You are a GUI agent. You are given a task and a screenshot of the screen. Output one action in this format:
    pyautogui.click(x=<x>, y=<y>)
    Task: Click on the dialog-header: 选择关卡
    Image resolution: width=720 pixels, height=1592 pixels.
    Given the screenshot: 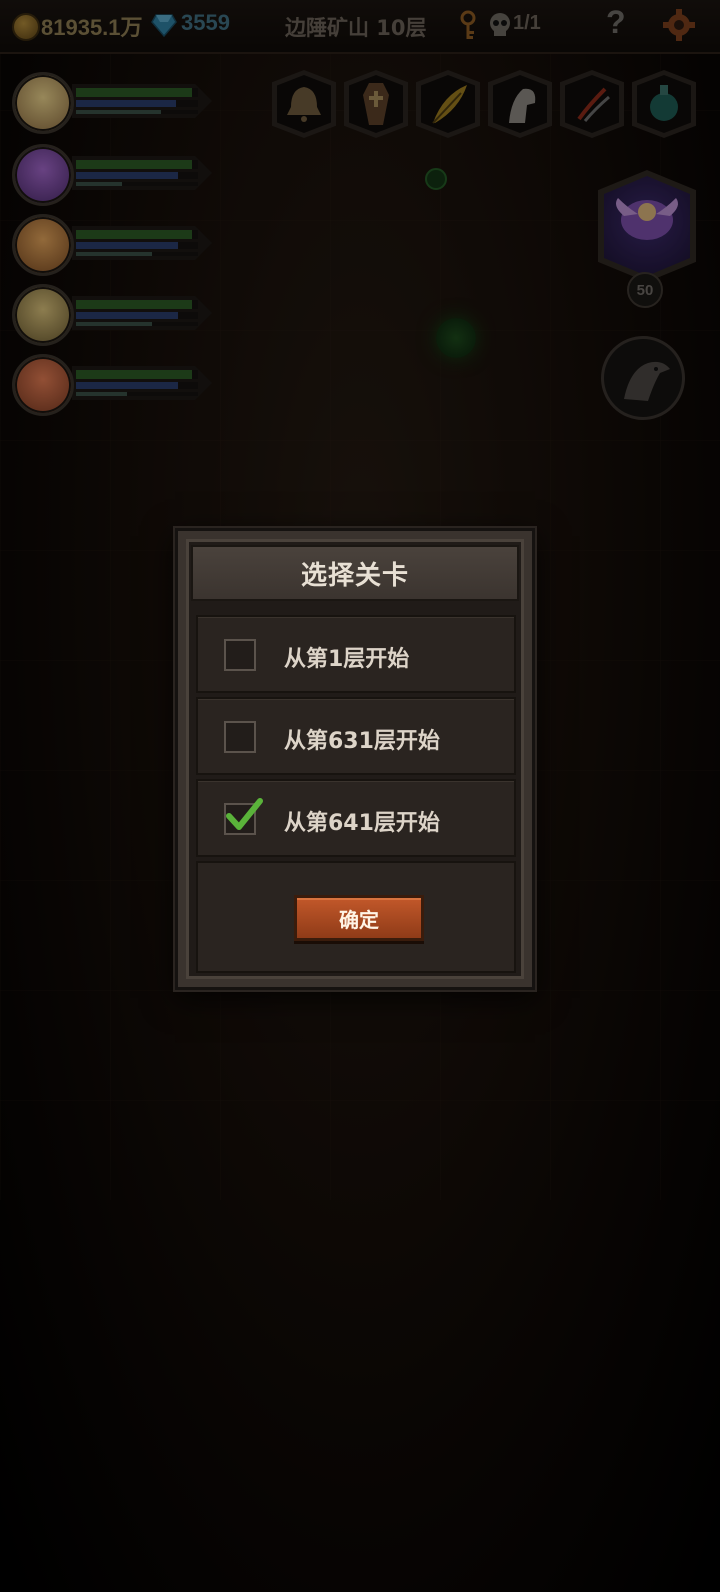 What is the action you would take?
    pyautogui.click(x=355, y=573)
    